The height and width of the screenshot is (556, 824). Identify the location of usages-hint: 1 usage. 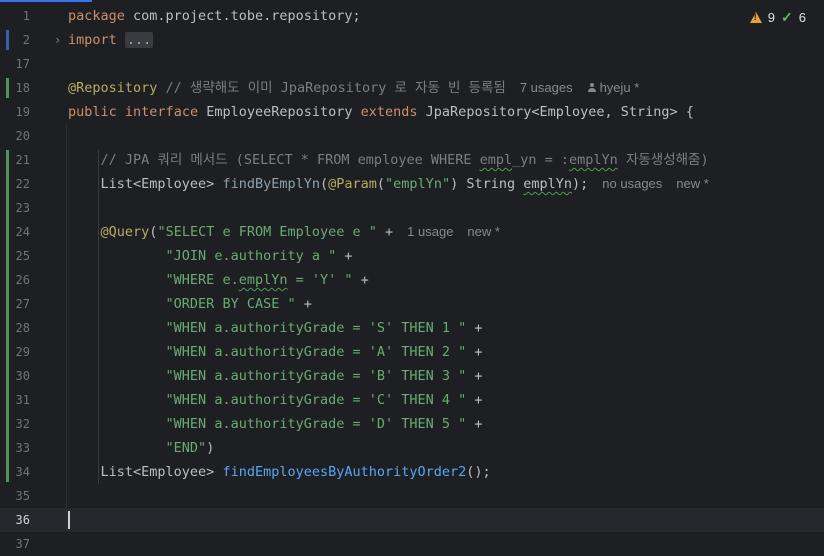
(430, 231).